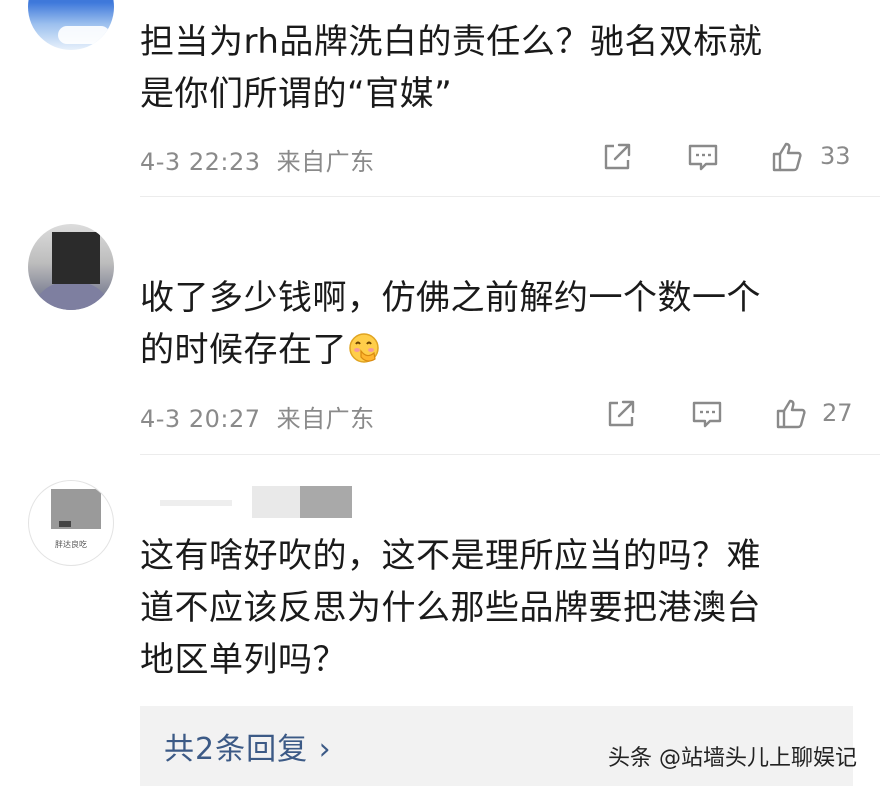  I want to click on comment-meta: 4-3 22:23 来自广东, so click(257, 159).